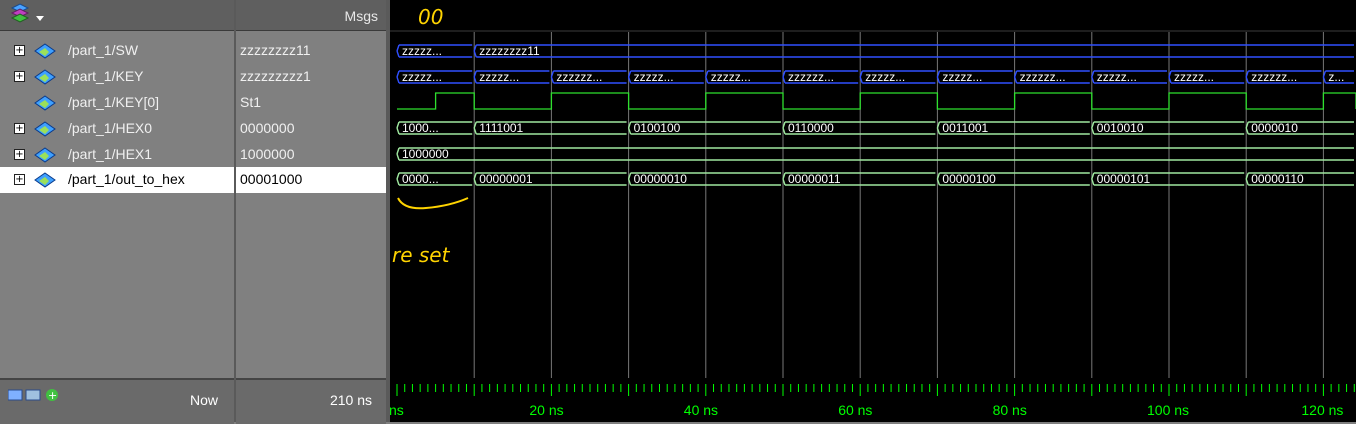  I want to click on out-to-hex-bus-value-label: 00000101, so click(1124, 179).